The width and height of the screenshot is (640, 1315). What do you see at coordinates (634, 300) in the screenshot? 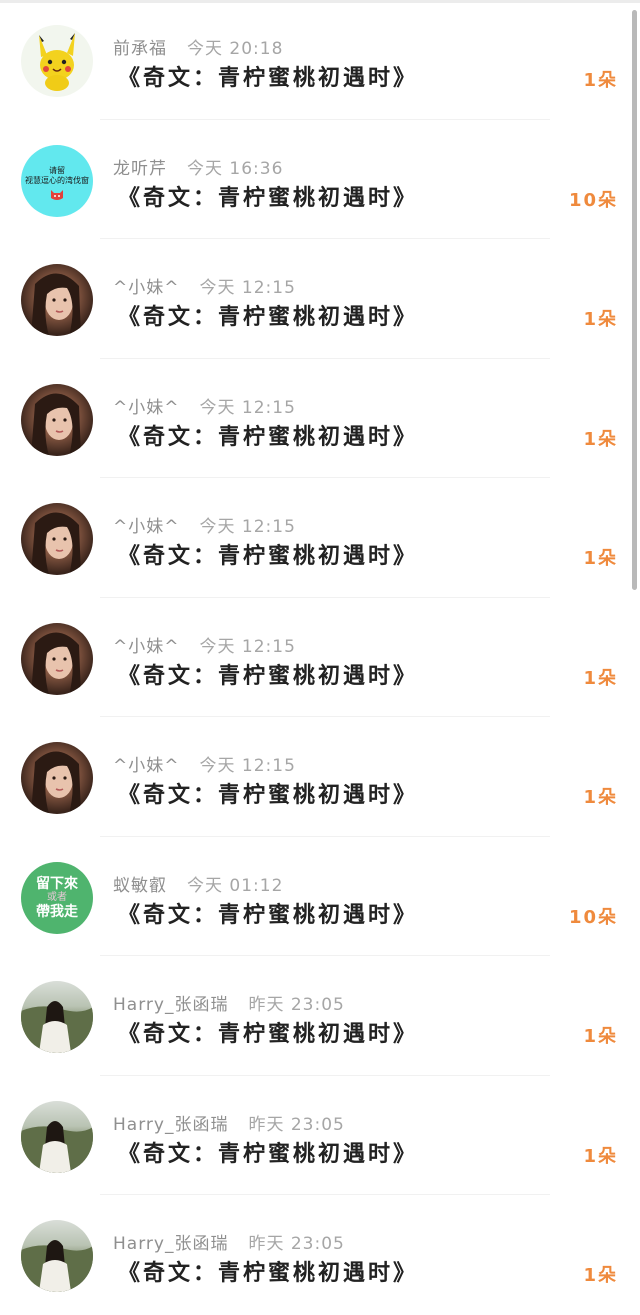
I see `scrollbar` at bounding box center [634, 300].